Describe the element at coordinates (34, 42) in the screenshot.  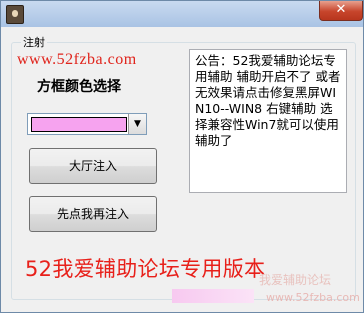
I see `groupbox-title: 注射` at that location.